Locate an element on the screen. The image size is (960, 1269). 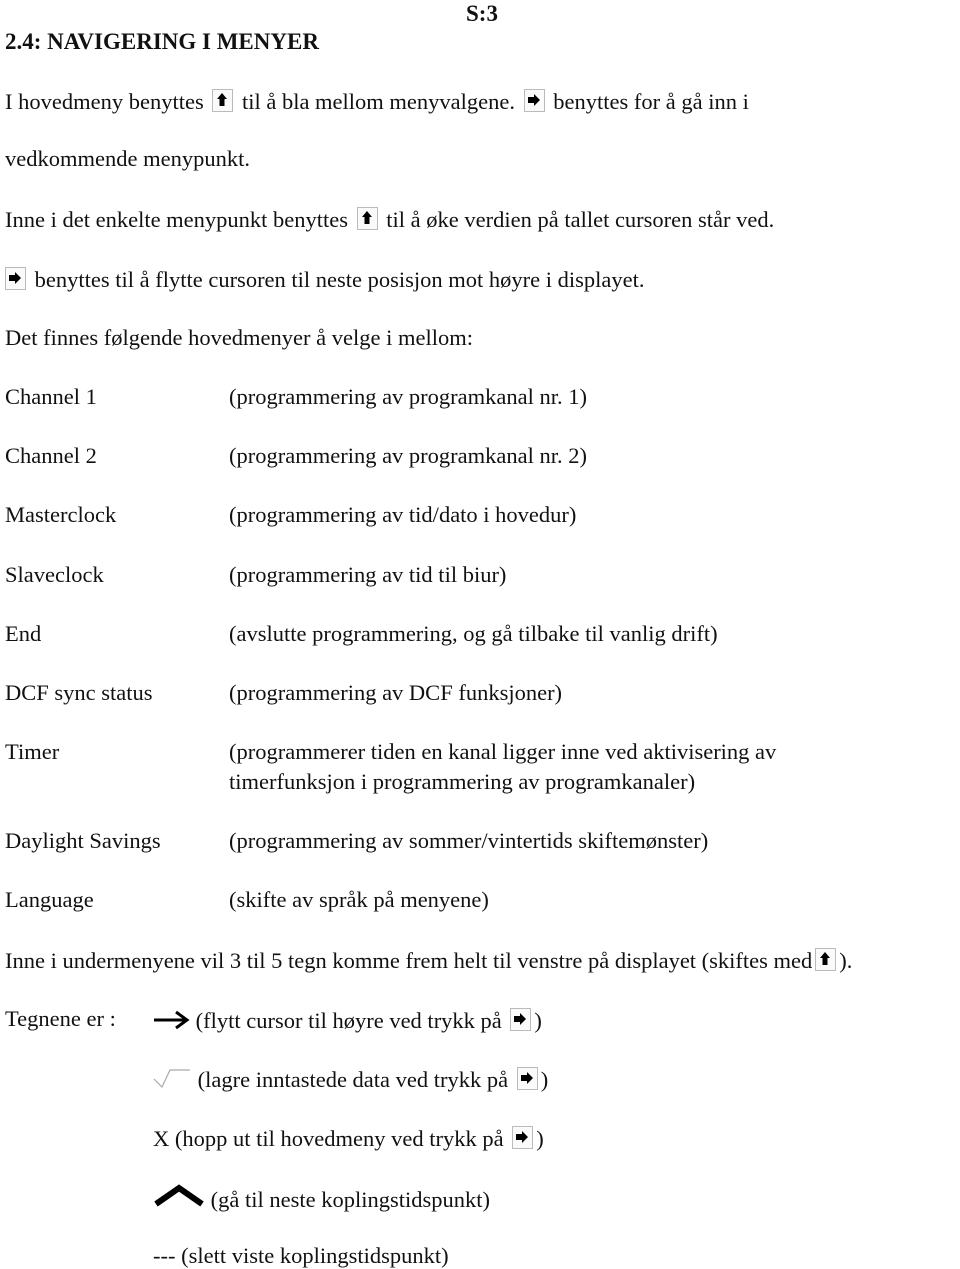
page-label: S:3 is located at coordinates (482, 13).